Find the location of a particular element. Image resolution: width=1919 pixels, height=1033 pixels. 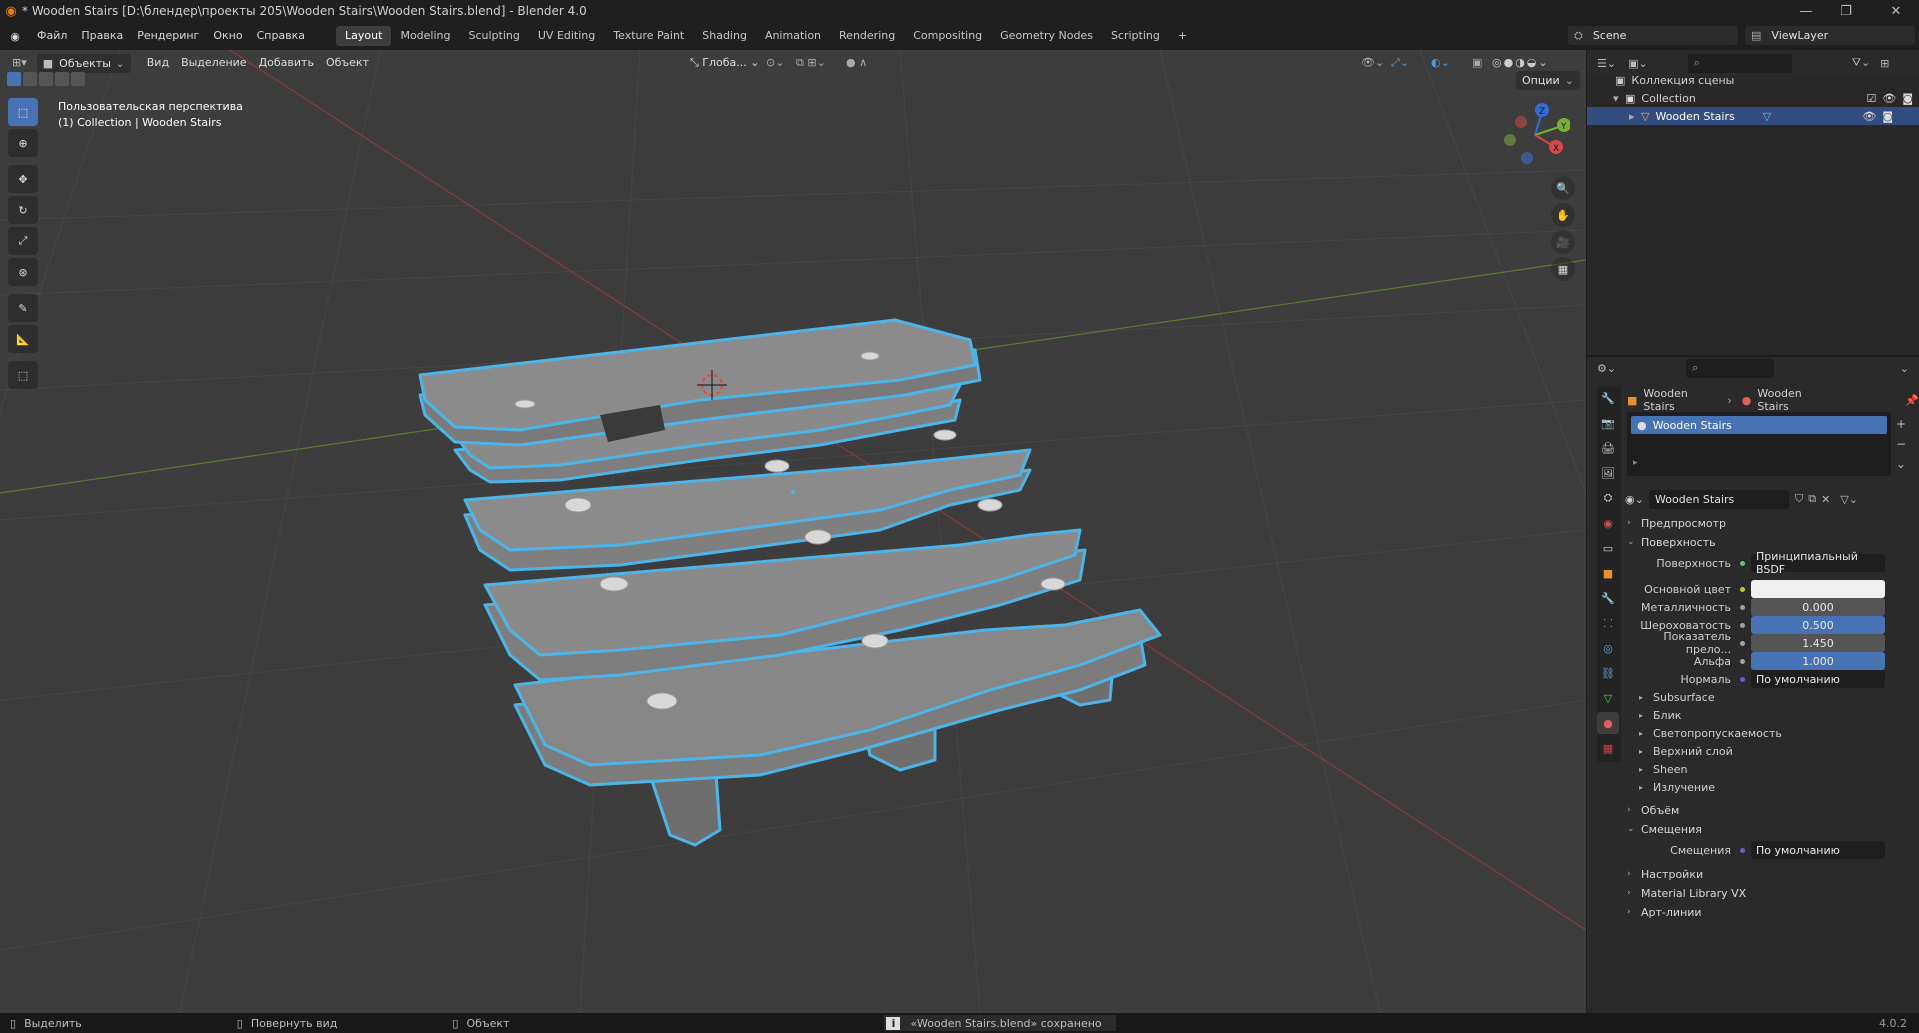

outliner-search-input: ⌕ is located at coordinates (1739, 63).